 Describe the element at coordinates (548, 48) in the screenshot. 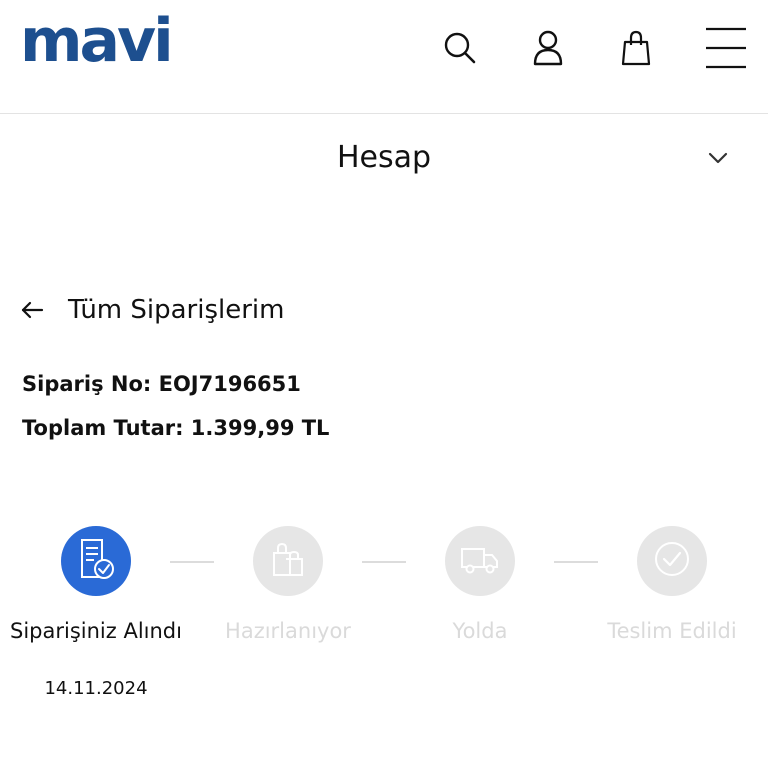

I see `user-icon` at that location.